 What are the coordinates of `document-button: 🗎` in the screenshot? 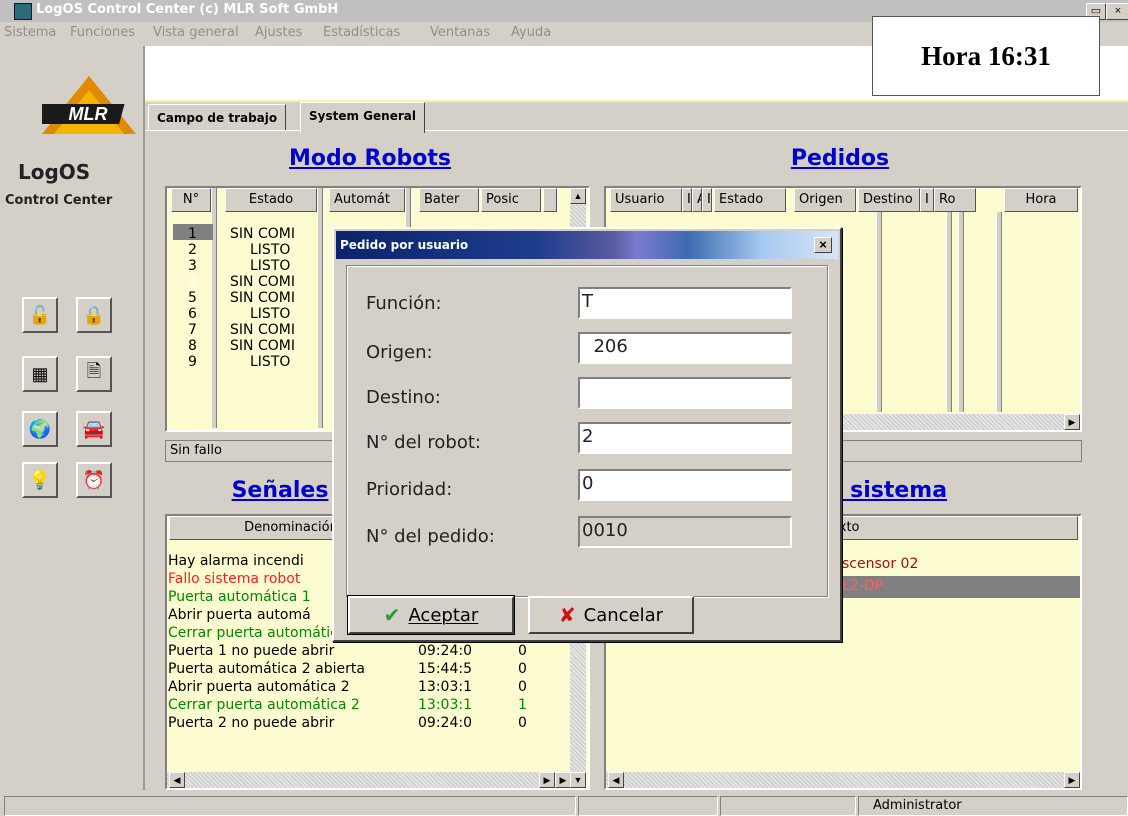 It's located at (94, 374).